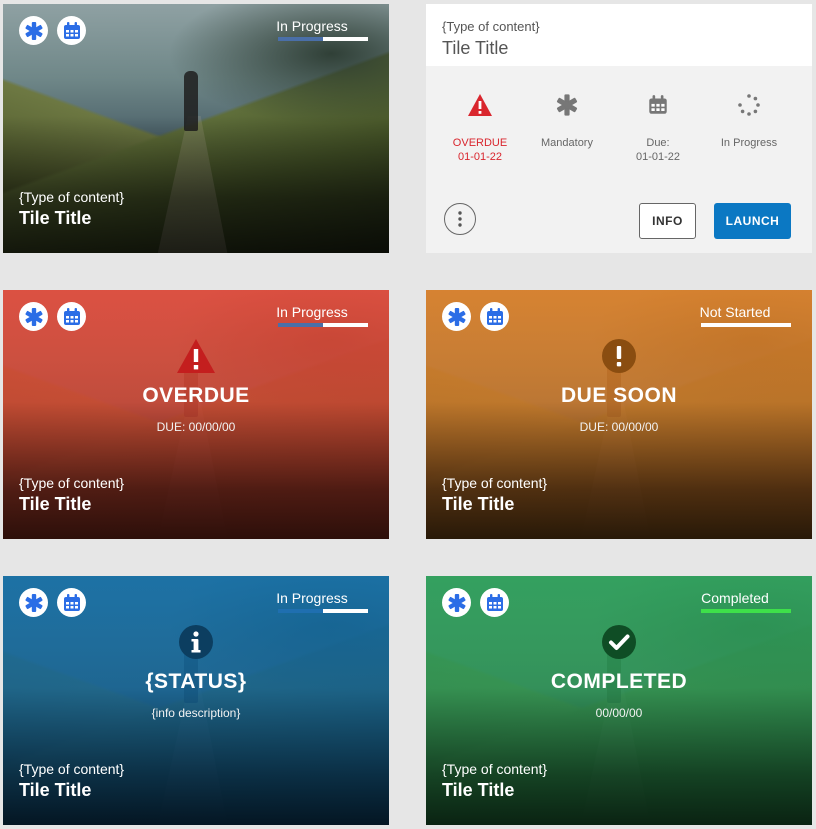  I want to click on exclamation-circle-icon, so click(619, 356).